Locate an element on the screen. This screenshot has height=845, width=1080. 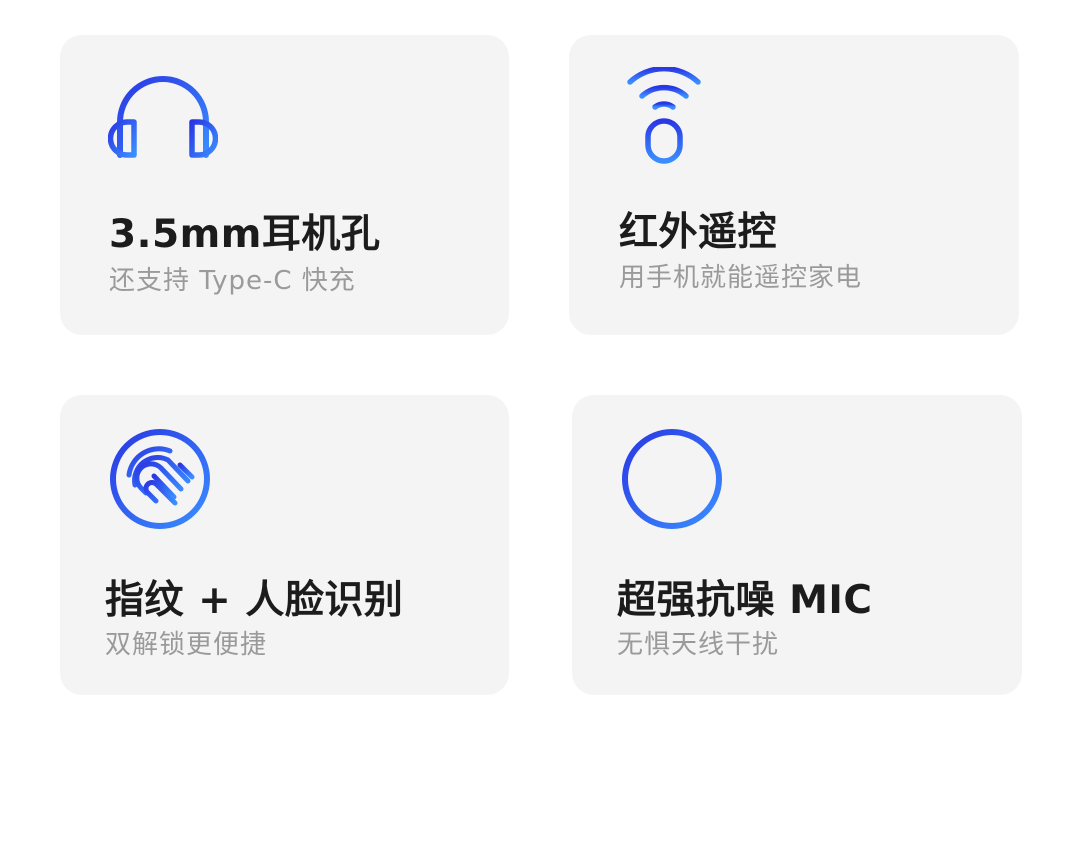
feature-title: 超强抗噪 MIC is located at coordinates (745, 600).